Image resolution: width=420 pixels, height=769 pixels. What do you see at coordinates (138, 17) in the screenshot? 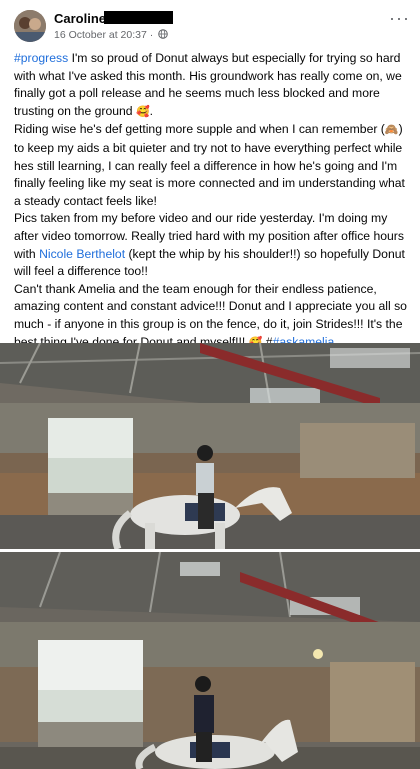
I see `redacted-surname` at bounding box center [138, 17].